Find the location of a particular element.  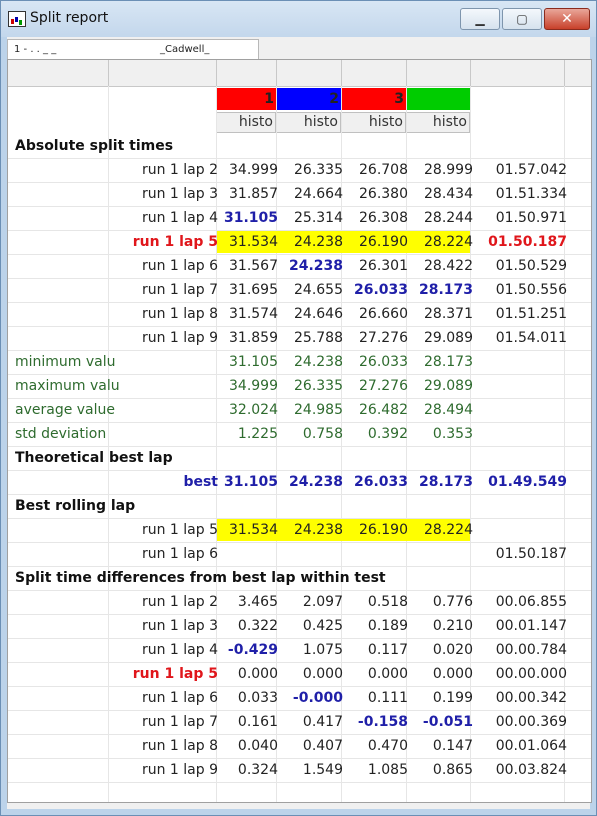

status-bar is located at coordinates (298, 806).